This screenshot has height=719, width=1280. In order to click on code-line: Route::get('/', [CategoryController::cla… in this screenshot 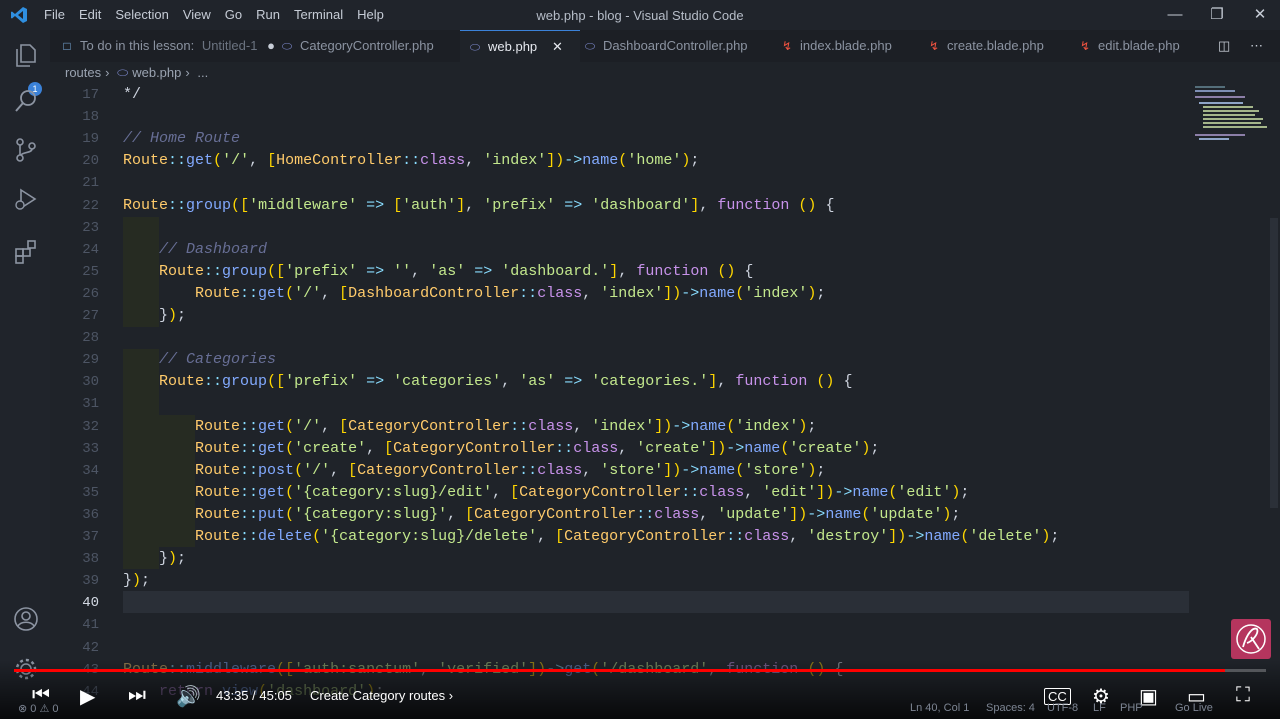, I will do `click(506, 426)`.